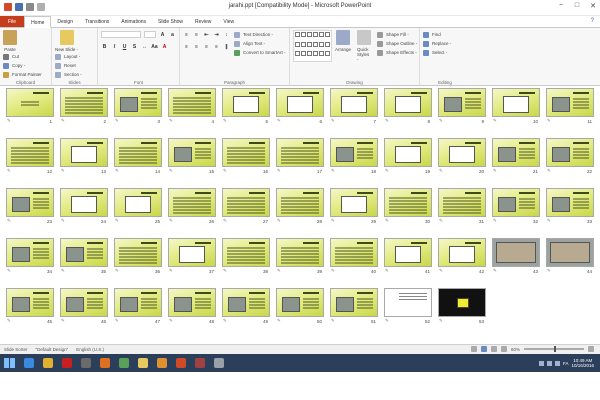 This screenshot has height=400, width=600. Describe the element at coordinates (557, 363) in the screenshot. I see `volume-icon` at that location.